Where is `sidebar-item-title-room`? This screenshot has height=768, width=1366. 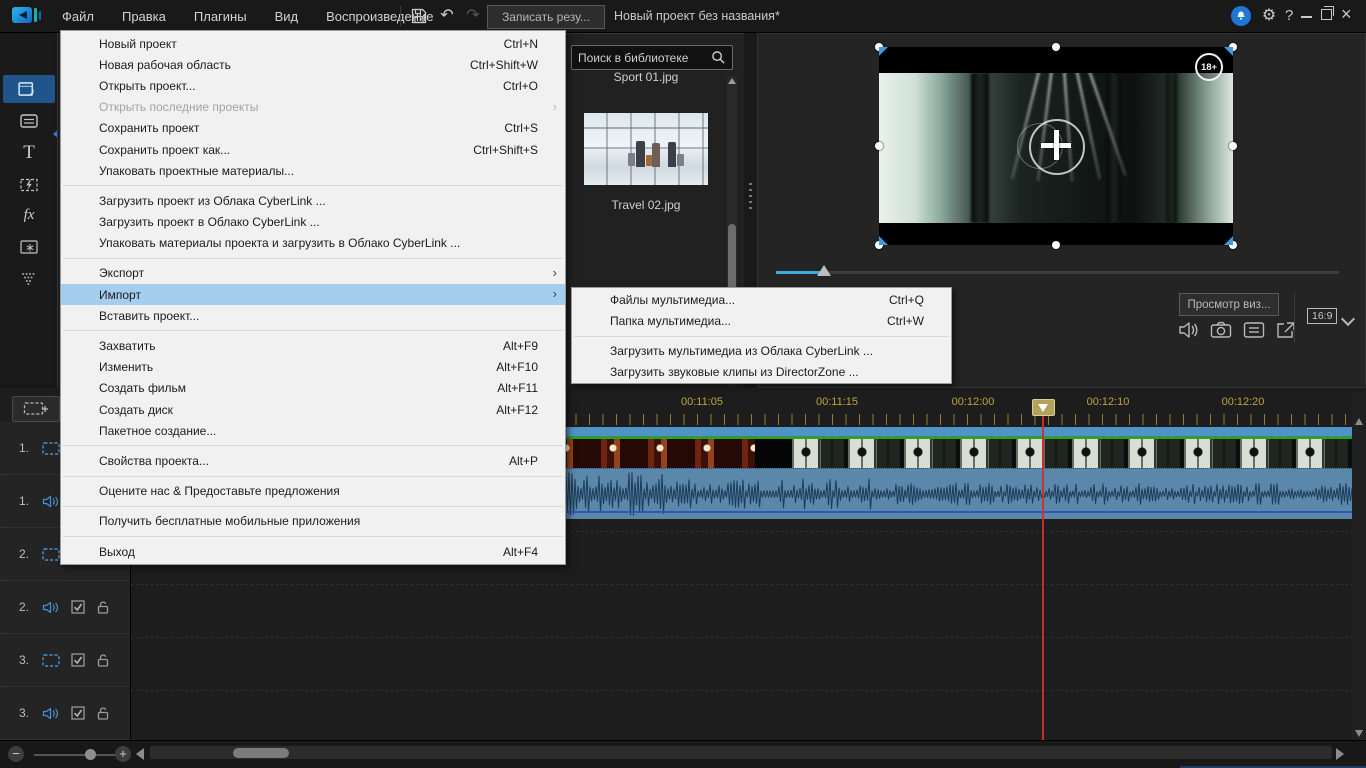 sidebar-item-title-room is located at coordinates (29, 121).